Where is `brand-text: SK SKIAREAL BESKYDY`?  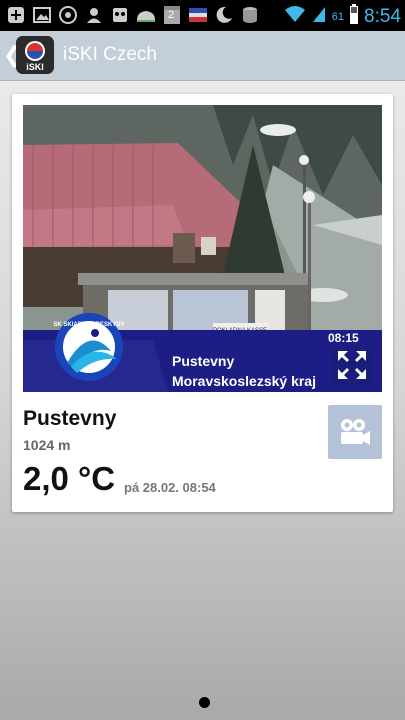
brand-text: SK SKIAREAL BESKYDY is located at coordinates (88, 325).